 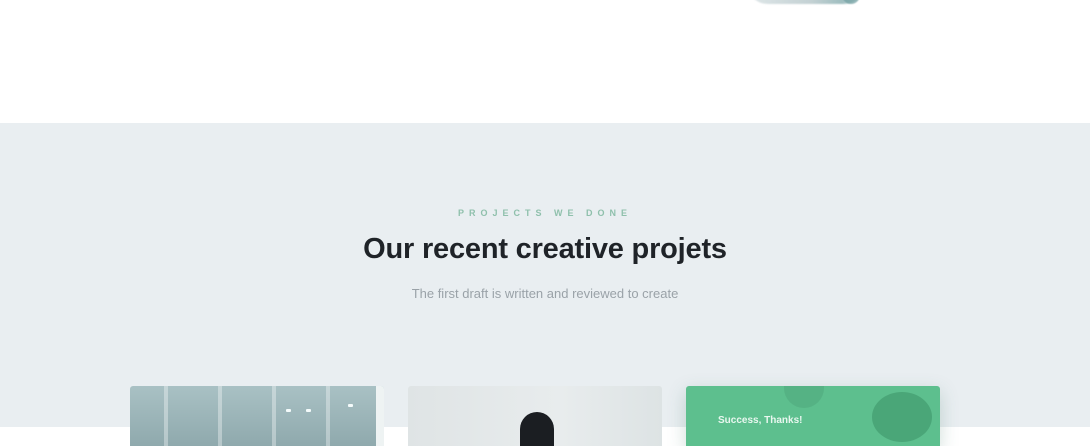 I want to click on project-card-person, so click(x=535, y=416).